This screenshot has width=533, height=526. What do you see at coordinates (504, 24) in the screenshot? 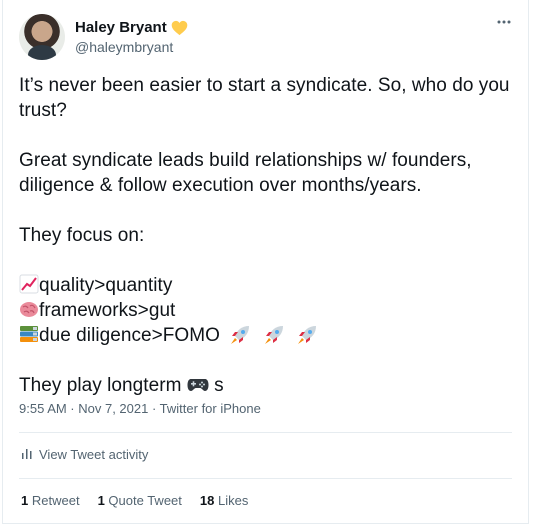
I see `more-horizontal-icon` at bounding box center [504, 24].